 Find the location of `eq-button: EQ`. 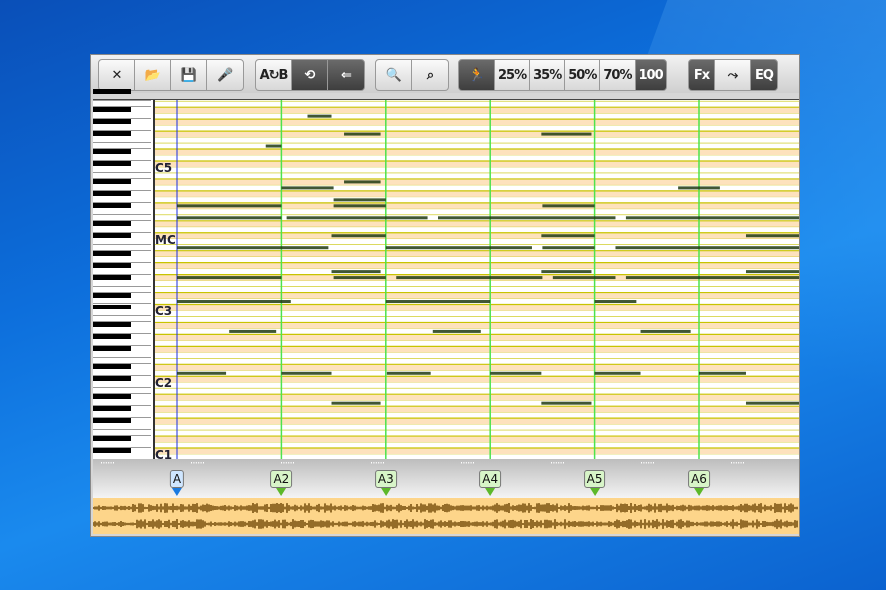

eq-button: EQ is located at coordinates (764, 75).